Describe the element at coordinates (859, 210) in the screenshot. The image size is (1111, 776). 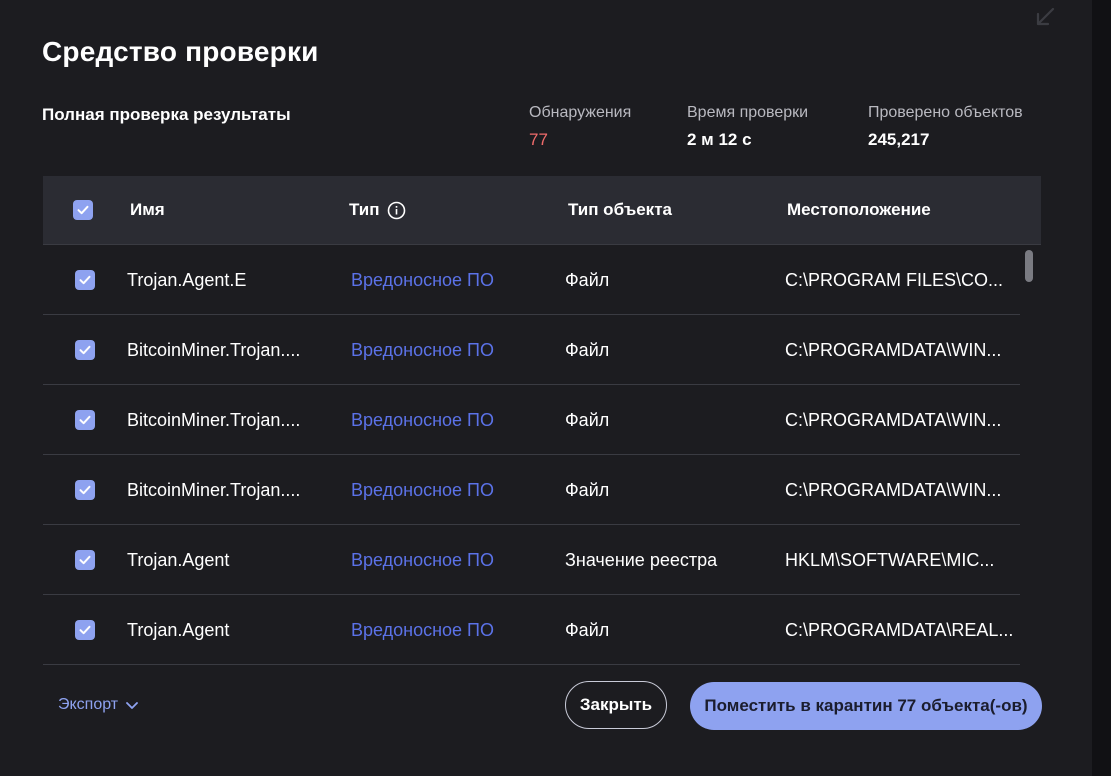
I see `column-header-location: Местоположение` at that location.